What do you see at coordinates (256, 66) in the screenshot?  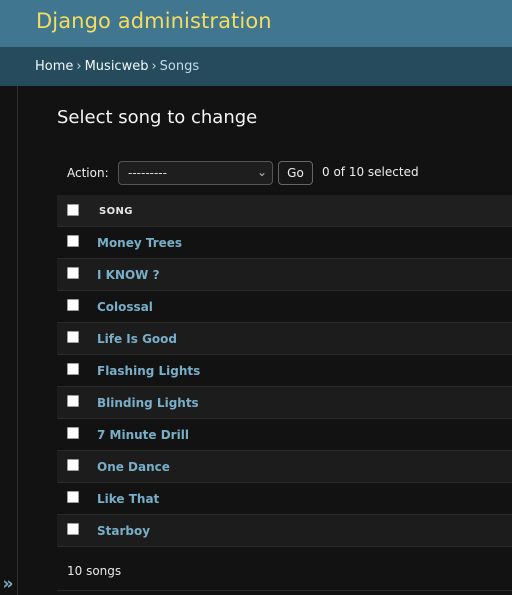 I see `breadcrumb: Home › Musicweb › Songs` at bounding box center [256, 66].